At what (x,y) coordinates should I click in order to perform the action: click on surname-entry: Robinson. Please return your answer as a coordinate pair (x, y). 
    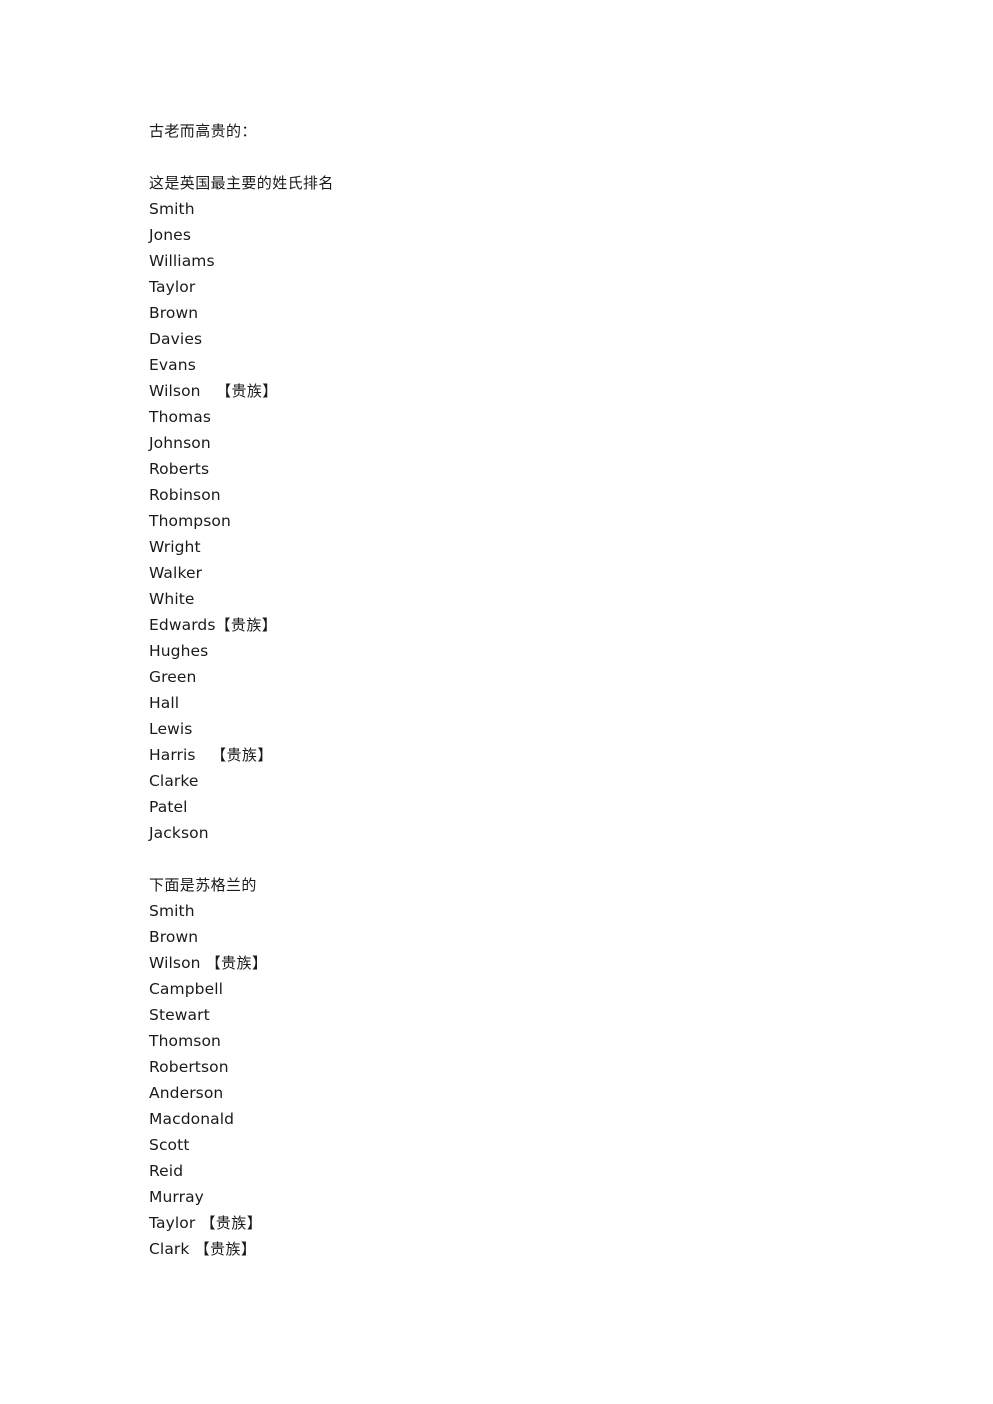
    Looking at the image, I should click on (499, 495).